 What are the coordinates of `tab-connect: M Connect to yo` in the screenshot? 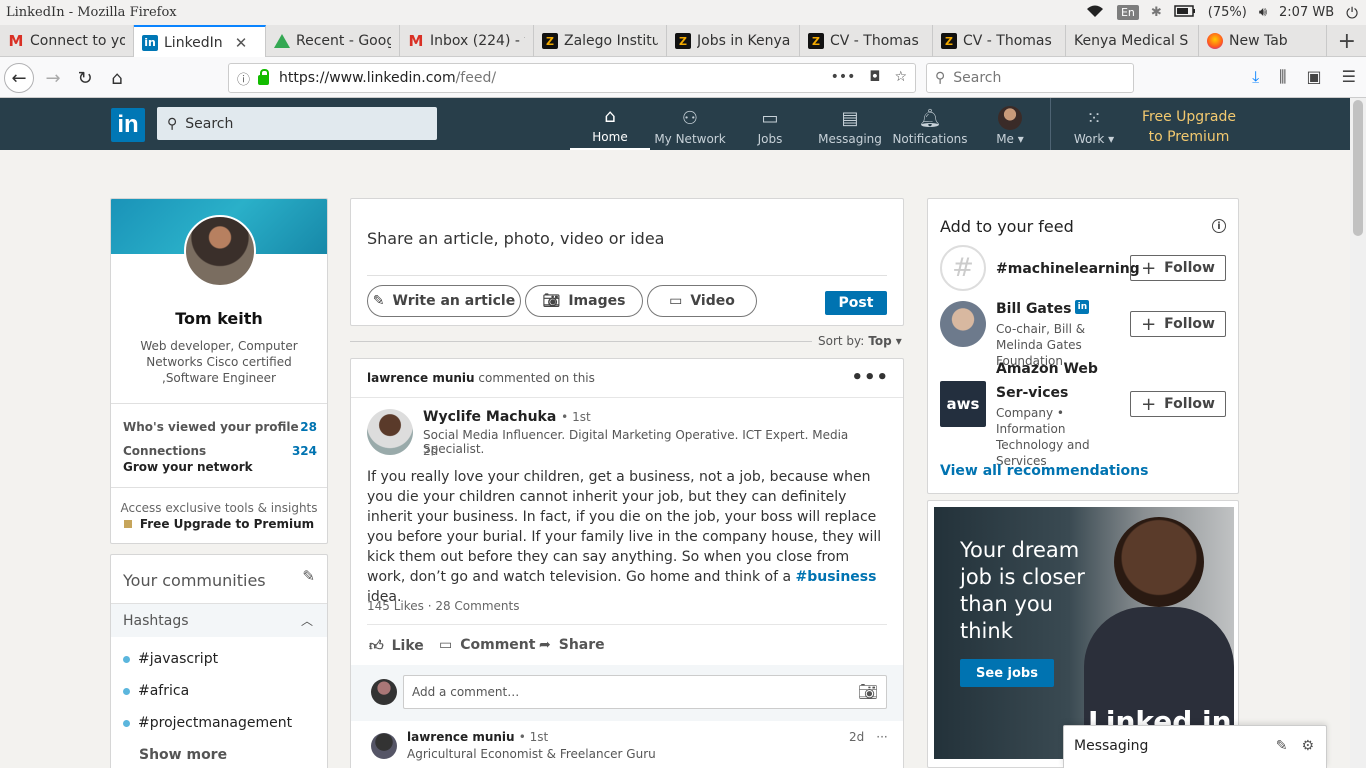 It's located at (67, 41).